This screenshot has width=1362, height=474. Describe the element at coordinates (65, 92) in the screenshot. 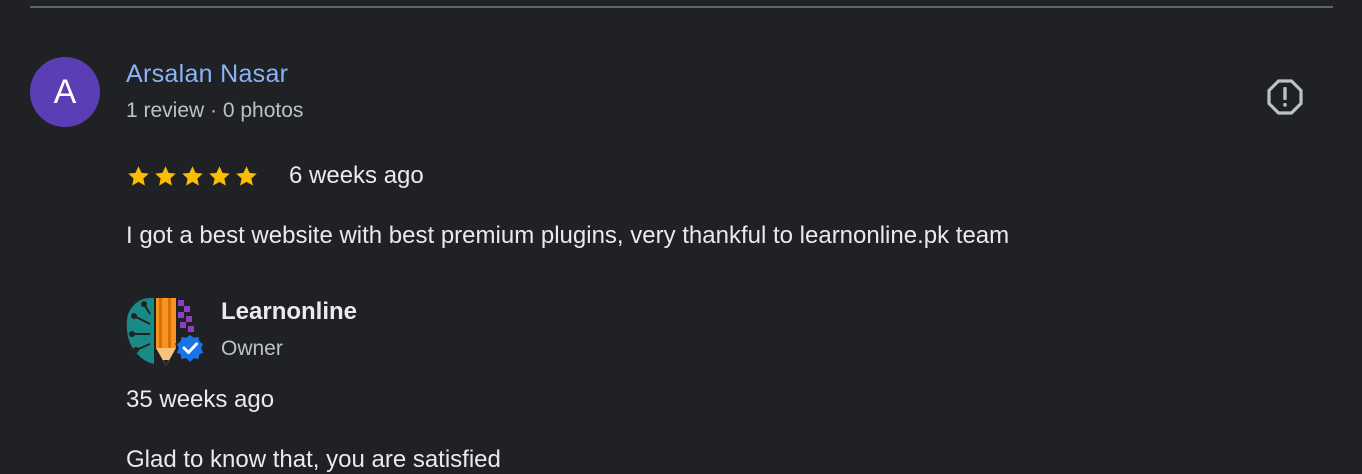

I see `reviewer-avatar: A` at that location.